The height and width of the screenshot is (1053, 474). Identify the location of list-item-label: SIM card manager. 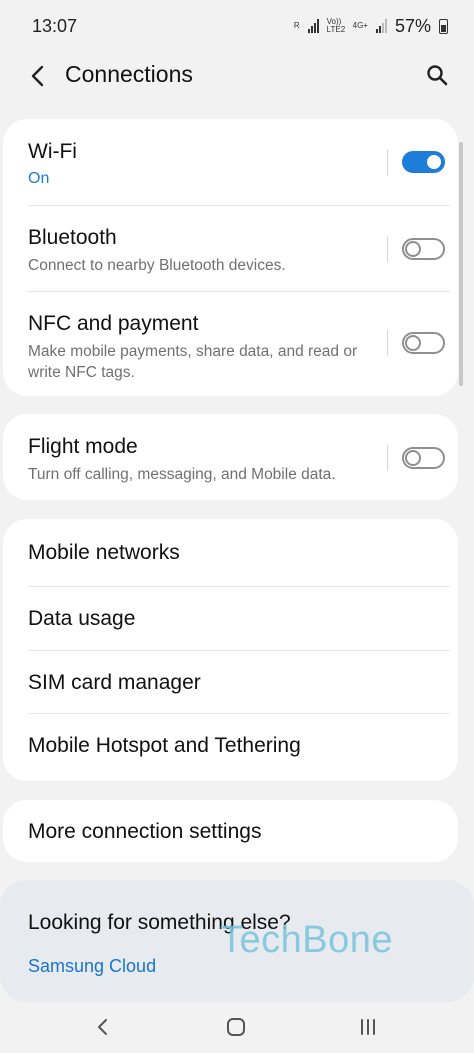
(114, 682).